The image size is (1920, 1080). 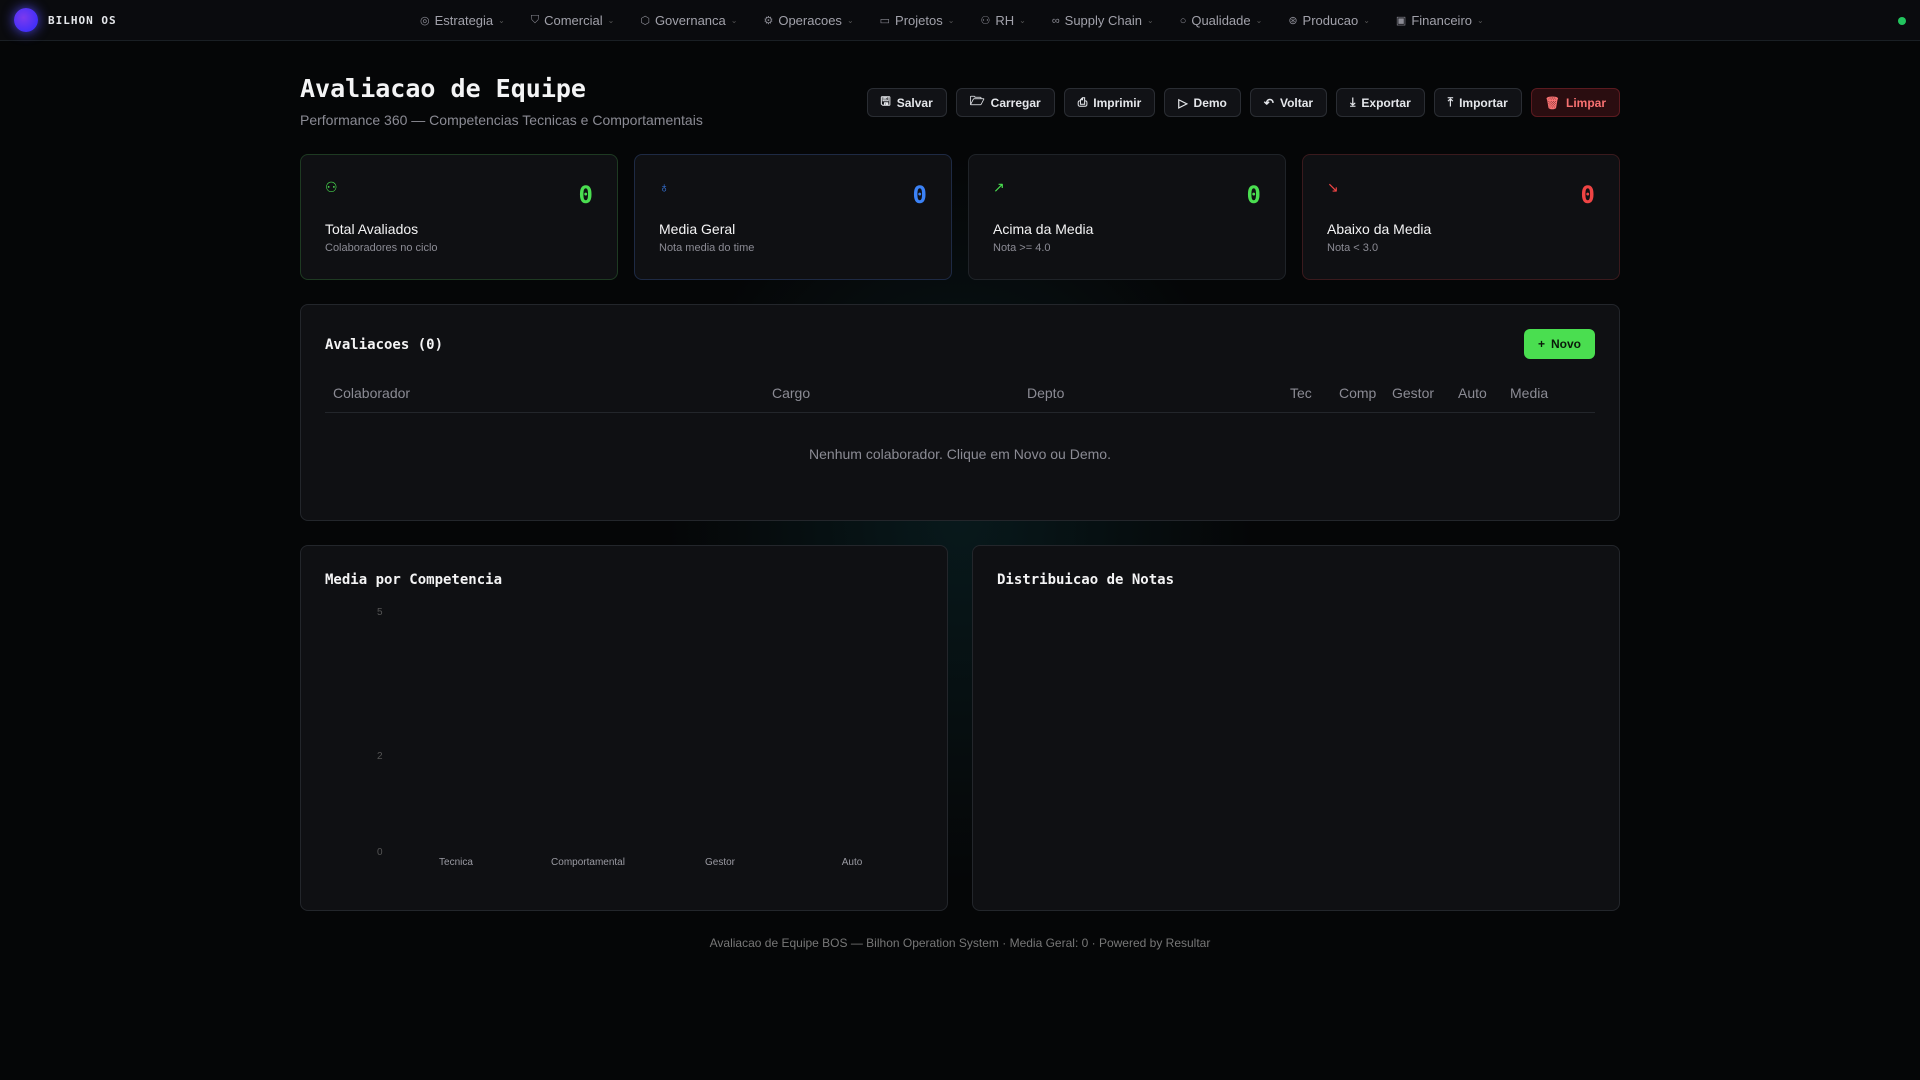 I want to click on column-header: Colaborador, so click(x=371, y=393).